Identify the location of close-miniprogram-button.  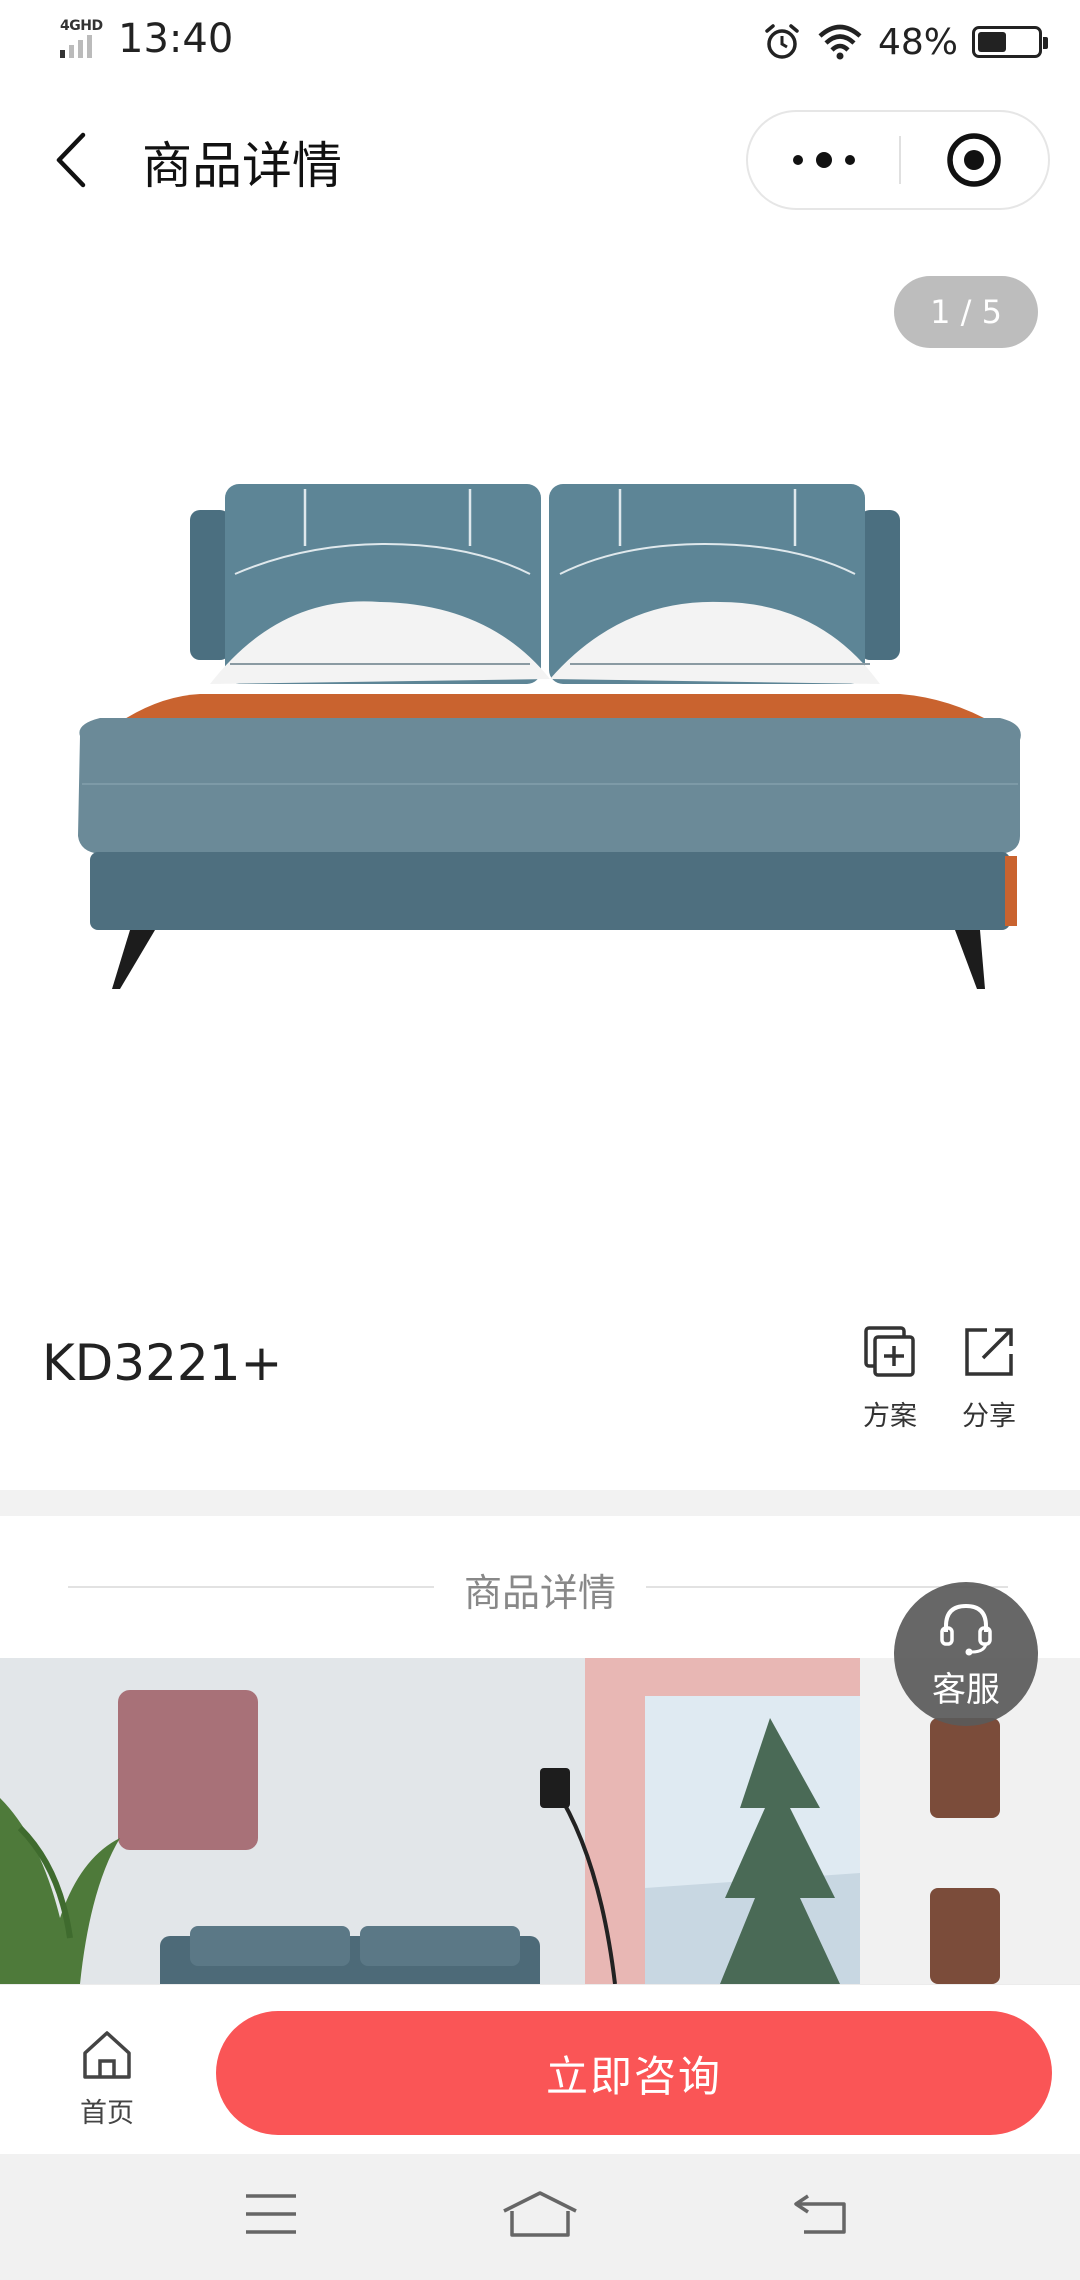
(974, 160).